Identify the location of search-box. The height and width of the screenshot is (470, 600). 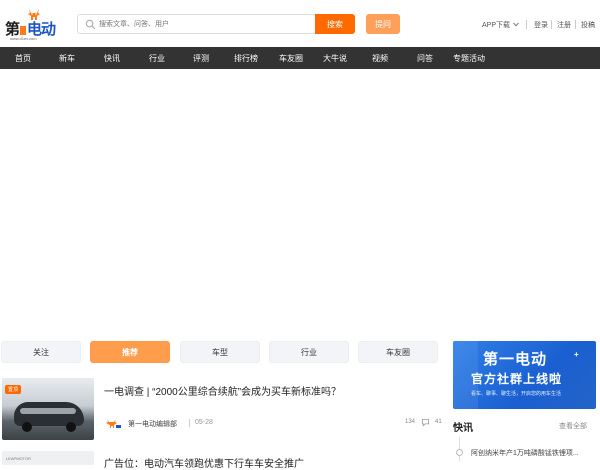
(196, 24).